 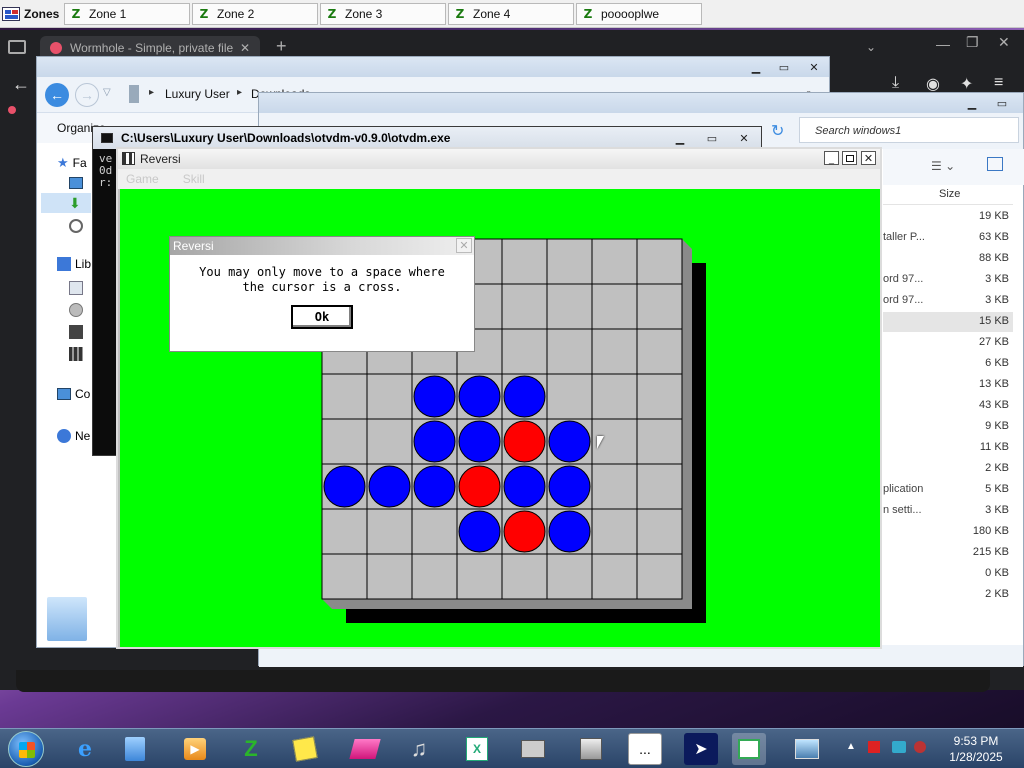 What do you see at coordinates (943, 166) in the screenshot?
I see `view-options-icon: ☰ ⌄` at bounding box center [943, 166].